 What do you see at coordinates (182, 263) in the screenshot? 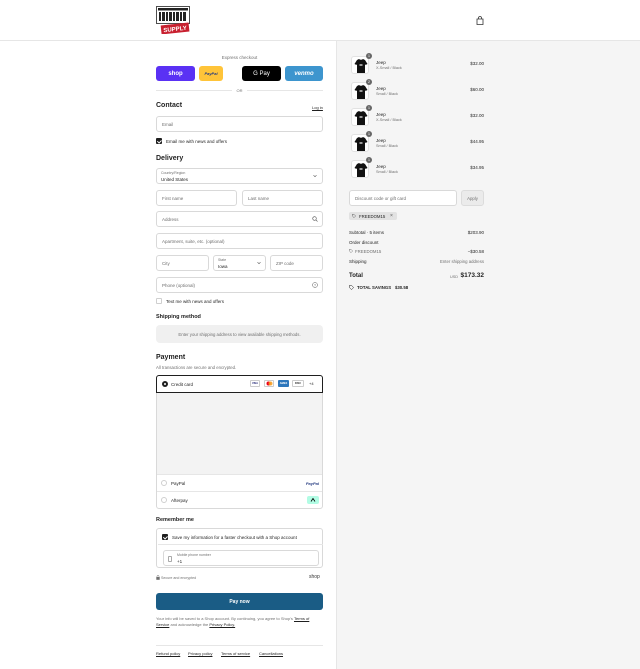
I see `city-field: City` at bounding box center [182, 263].